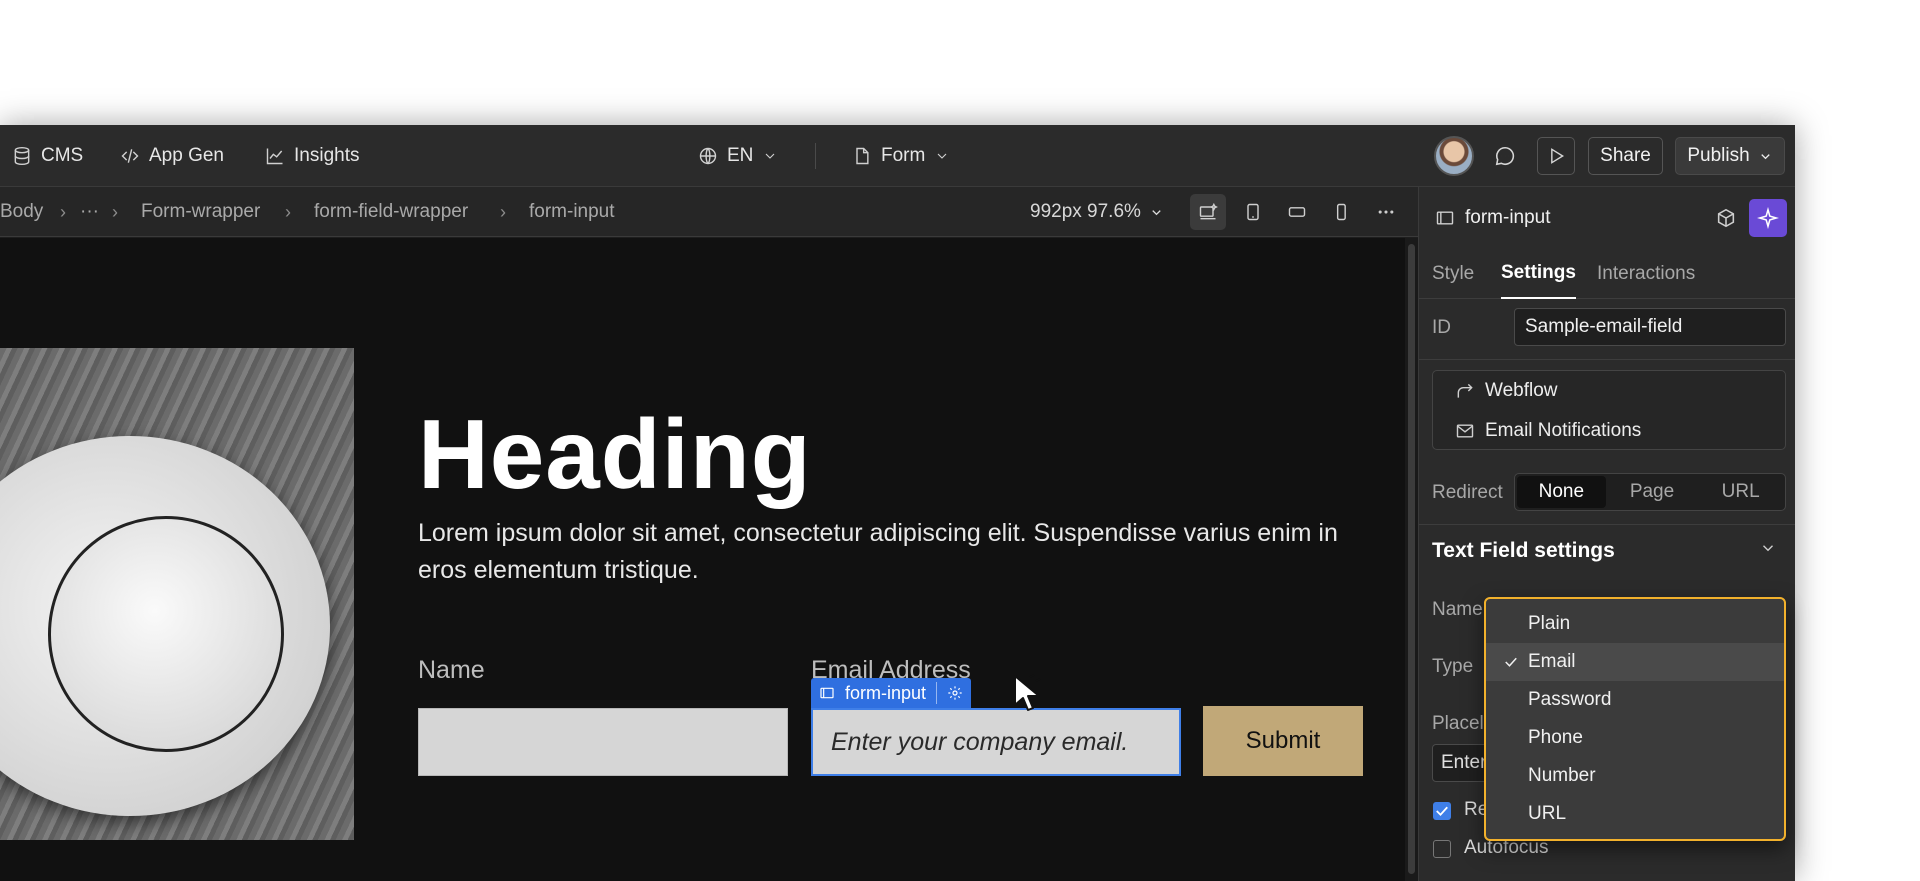  I want to click on email-input-placeholder: Enter your company email., so click(980, 741).